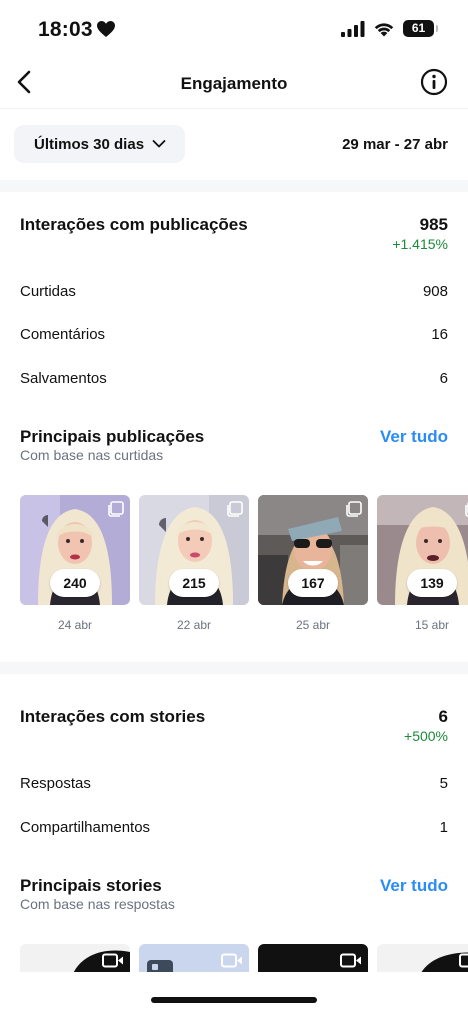 The height and width of the screenshot is (1013, 468). What do you see at coordinates (426, 736) in the screenshot?
I see `story-interactions-delta: +500%` at bounding box center [426, 736].